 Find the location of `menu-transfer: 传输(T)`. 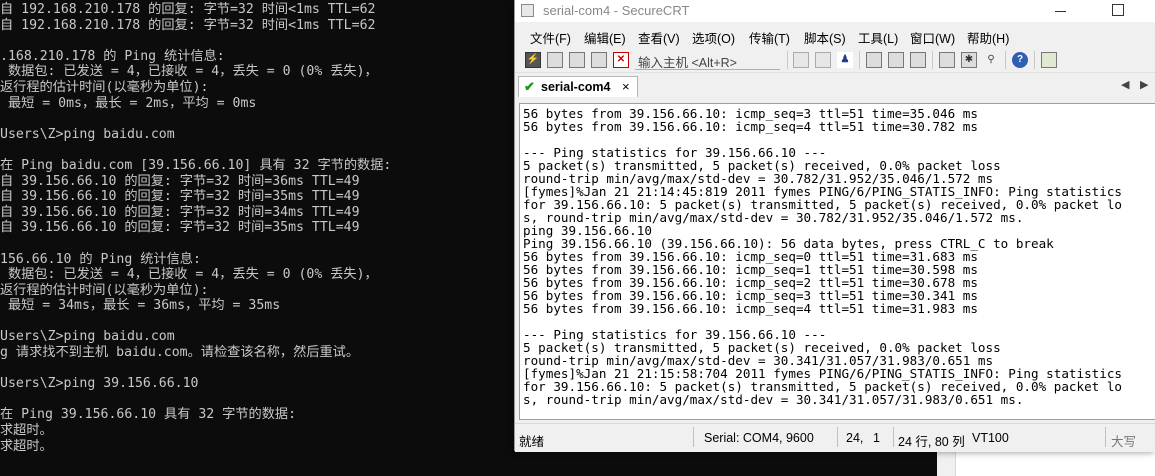

menu-transfer: 传输(T) is located at coordinates (769, 37).